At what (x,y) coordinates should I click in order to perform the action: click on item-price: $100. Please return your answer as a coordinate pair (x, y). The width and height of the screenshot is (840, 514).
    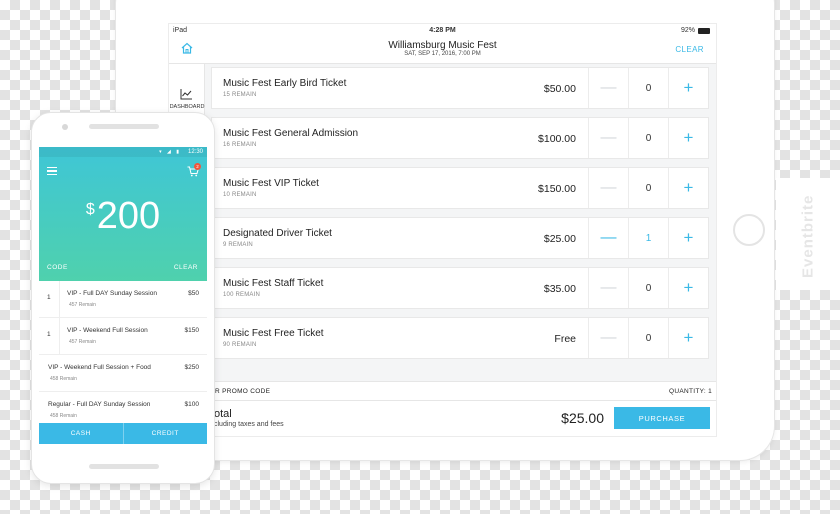
    Looking at the image, I should click on (191, 404).